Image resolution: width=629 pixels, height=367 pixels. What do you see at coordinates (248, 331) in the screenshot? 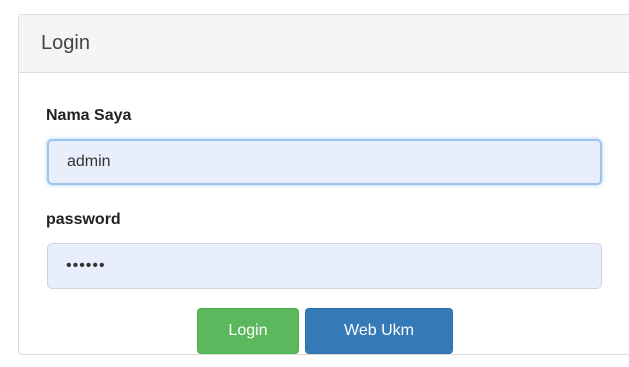
I see `login-button: Login` at bounding box center [248, 331].